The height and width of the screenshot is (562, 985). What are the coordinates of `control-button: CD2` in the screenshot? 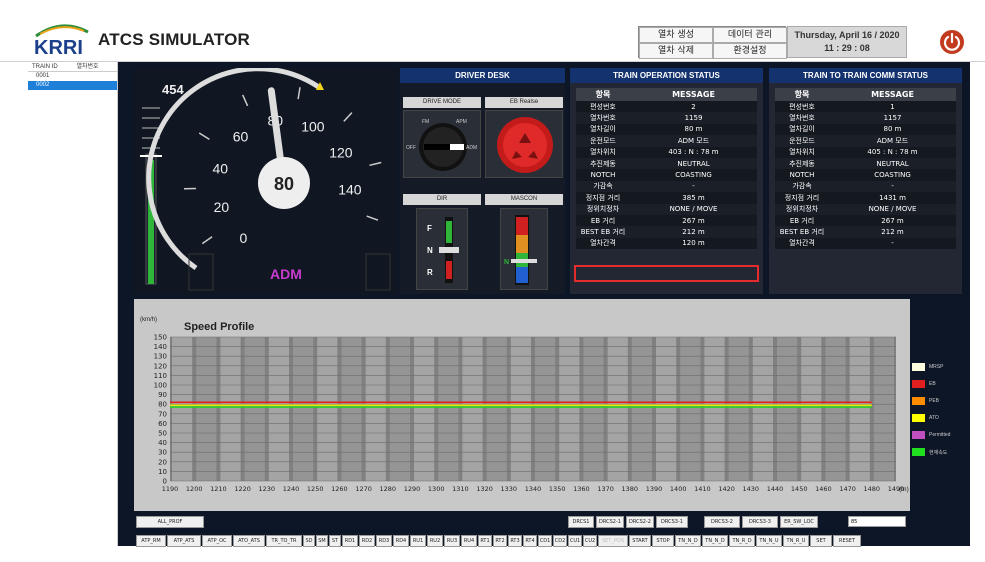 It's located at (560, 541).